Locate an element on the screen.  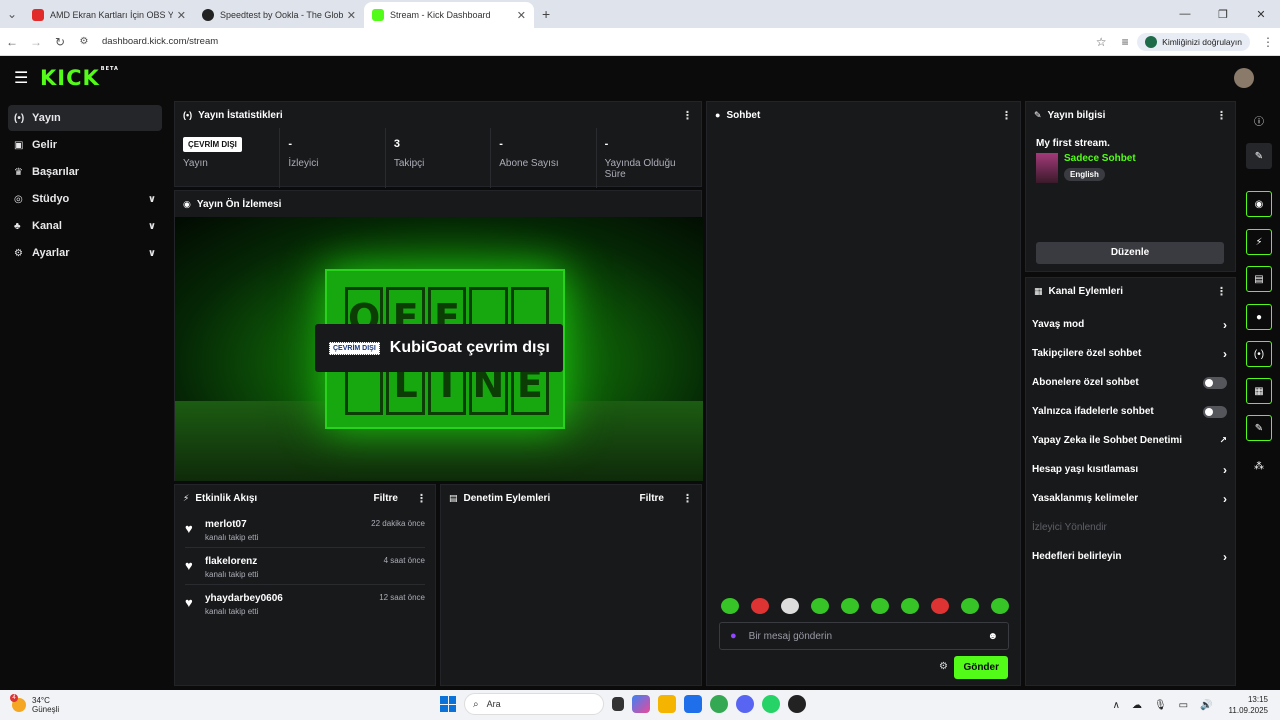
new-tab-icon: + is located at coordinates (546, 14).